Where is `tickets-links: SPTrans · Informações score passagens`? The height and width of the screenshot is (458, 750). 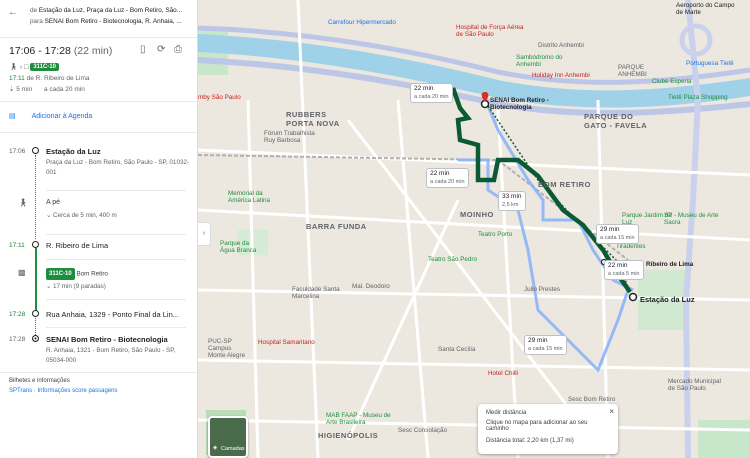
tickets-links: SPTrans · Informações score passagens is located at coordinates (63, 391).